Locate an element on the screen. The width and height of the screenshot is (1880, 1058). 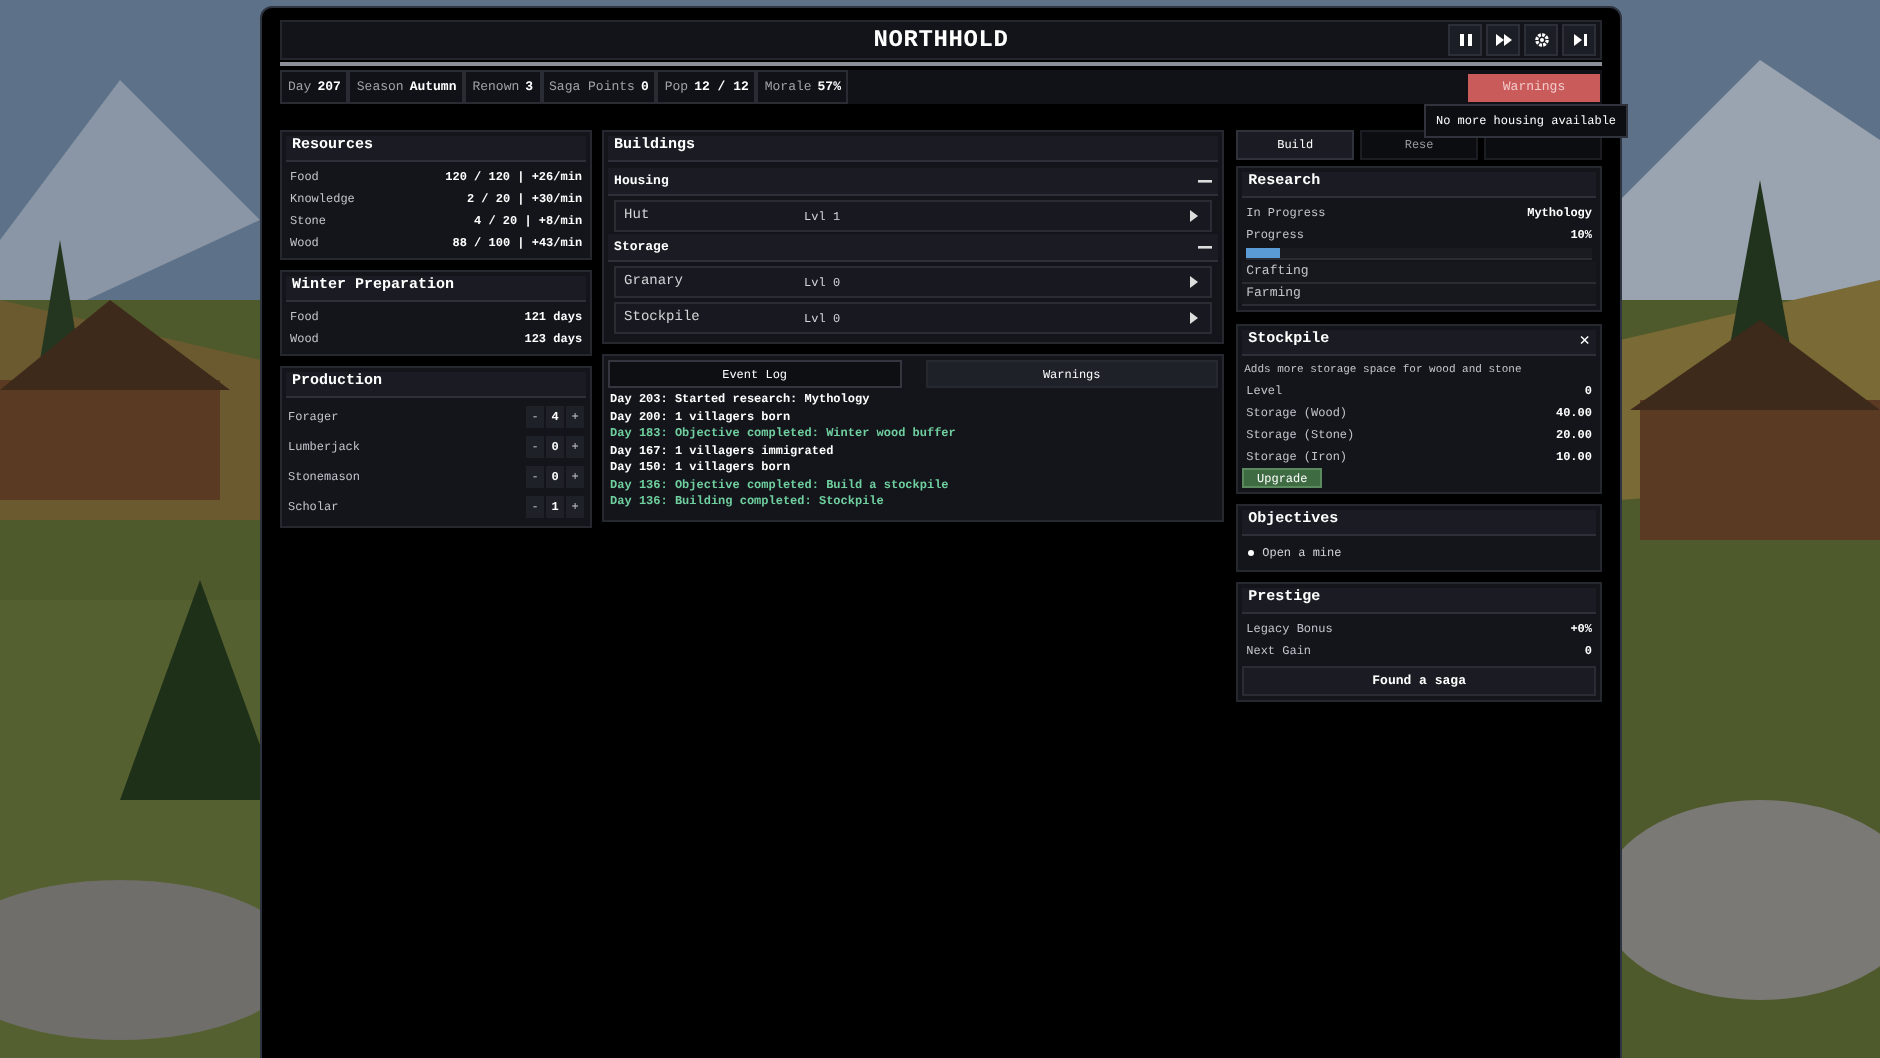
fast-forward-button is located at coordinates (1503, 40).